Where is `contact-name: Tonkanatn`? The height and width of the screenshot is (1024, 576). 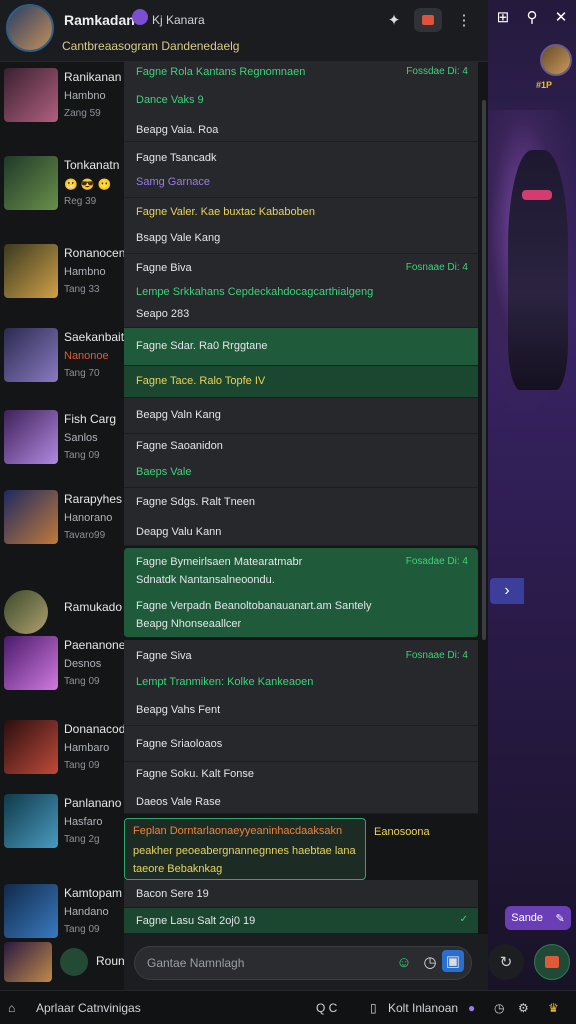
contact-name: Tonkanatn is located at coordinates (92, 165).